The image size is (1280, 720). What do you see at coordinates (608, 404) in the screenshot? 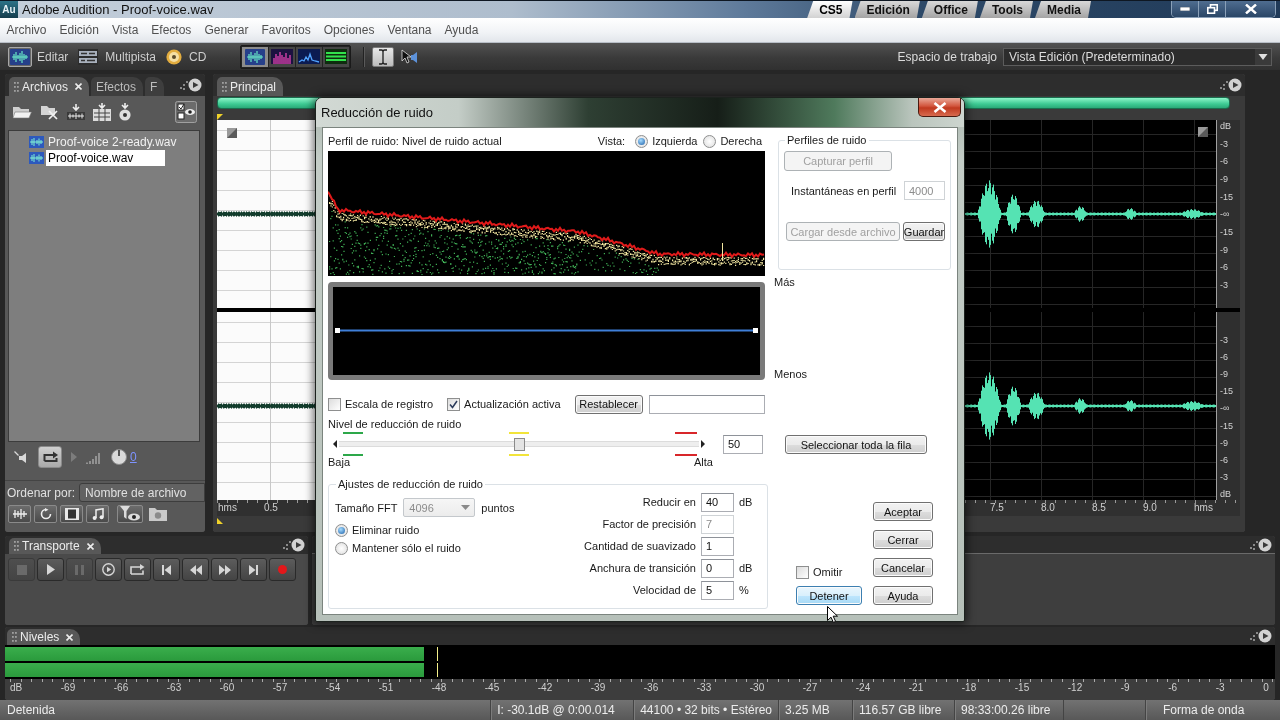
I see `reset-button: Restablecer` at bounding box center [608, 404].